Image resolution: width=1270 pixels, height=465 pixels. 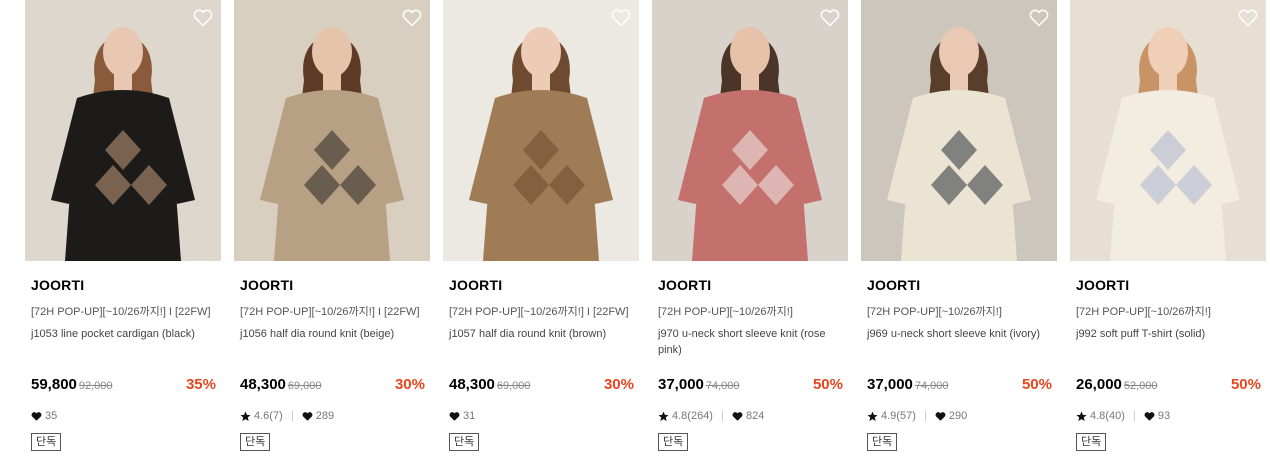 I want to click on sale-price-value: 26,000, so click(x=1099, y=384).